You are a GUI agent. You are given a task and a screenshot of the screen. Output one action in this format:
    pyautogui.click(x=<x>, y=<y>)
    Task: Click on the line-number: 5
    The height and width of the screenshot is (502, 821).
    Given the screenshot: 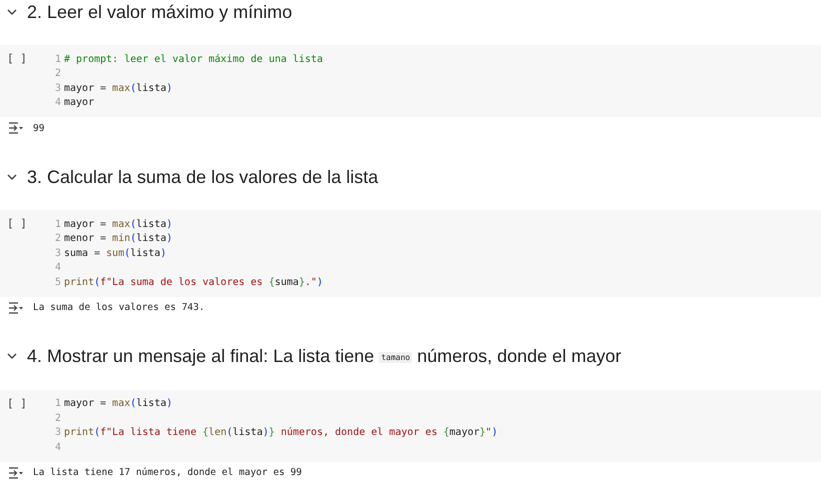 What is the action you would take?
    pyautogui.click(x=57, y=282)
    